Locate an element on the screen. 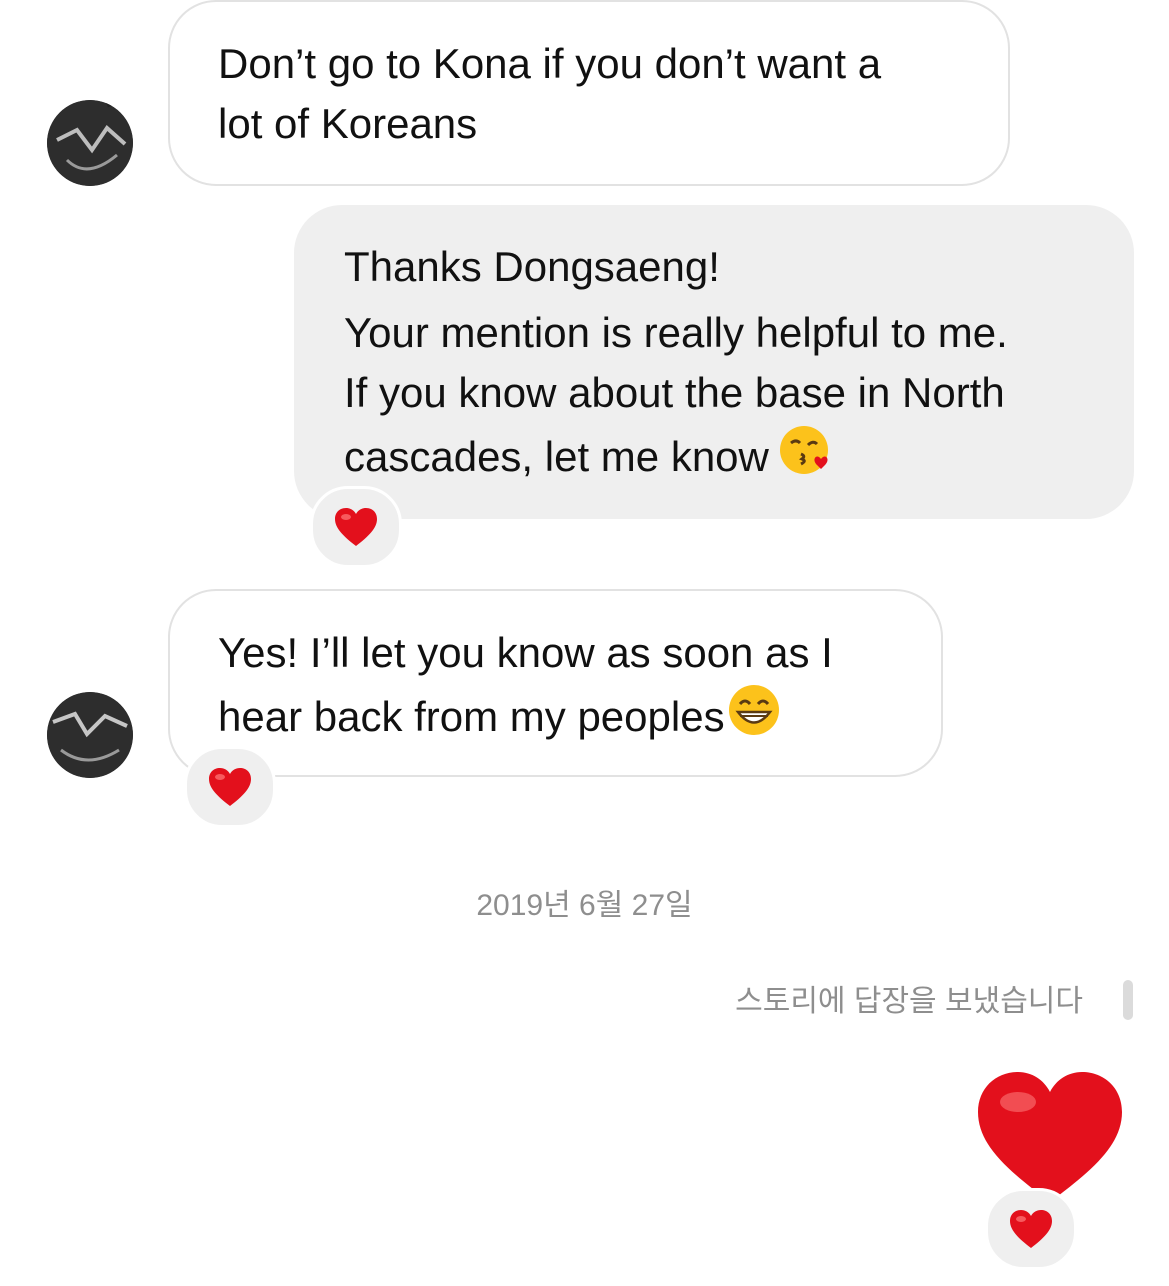 This screenshot has width=1169, height=1286. message-text-line: Don’t go to Kona if you don’t want a is located at coordinates (550, 63).